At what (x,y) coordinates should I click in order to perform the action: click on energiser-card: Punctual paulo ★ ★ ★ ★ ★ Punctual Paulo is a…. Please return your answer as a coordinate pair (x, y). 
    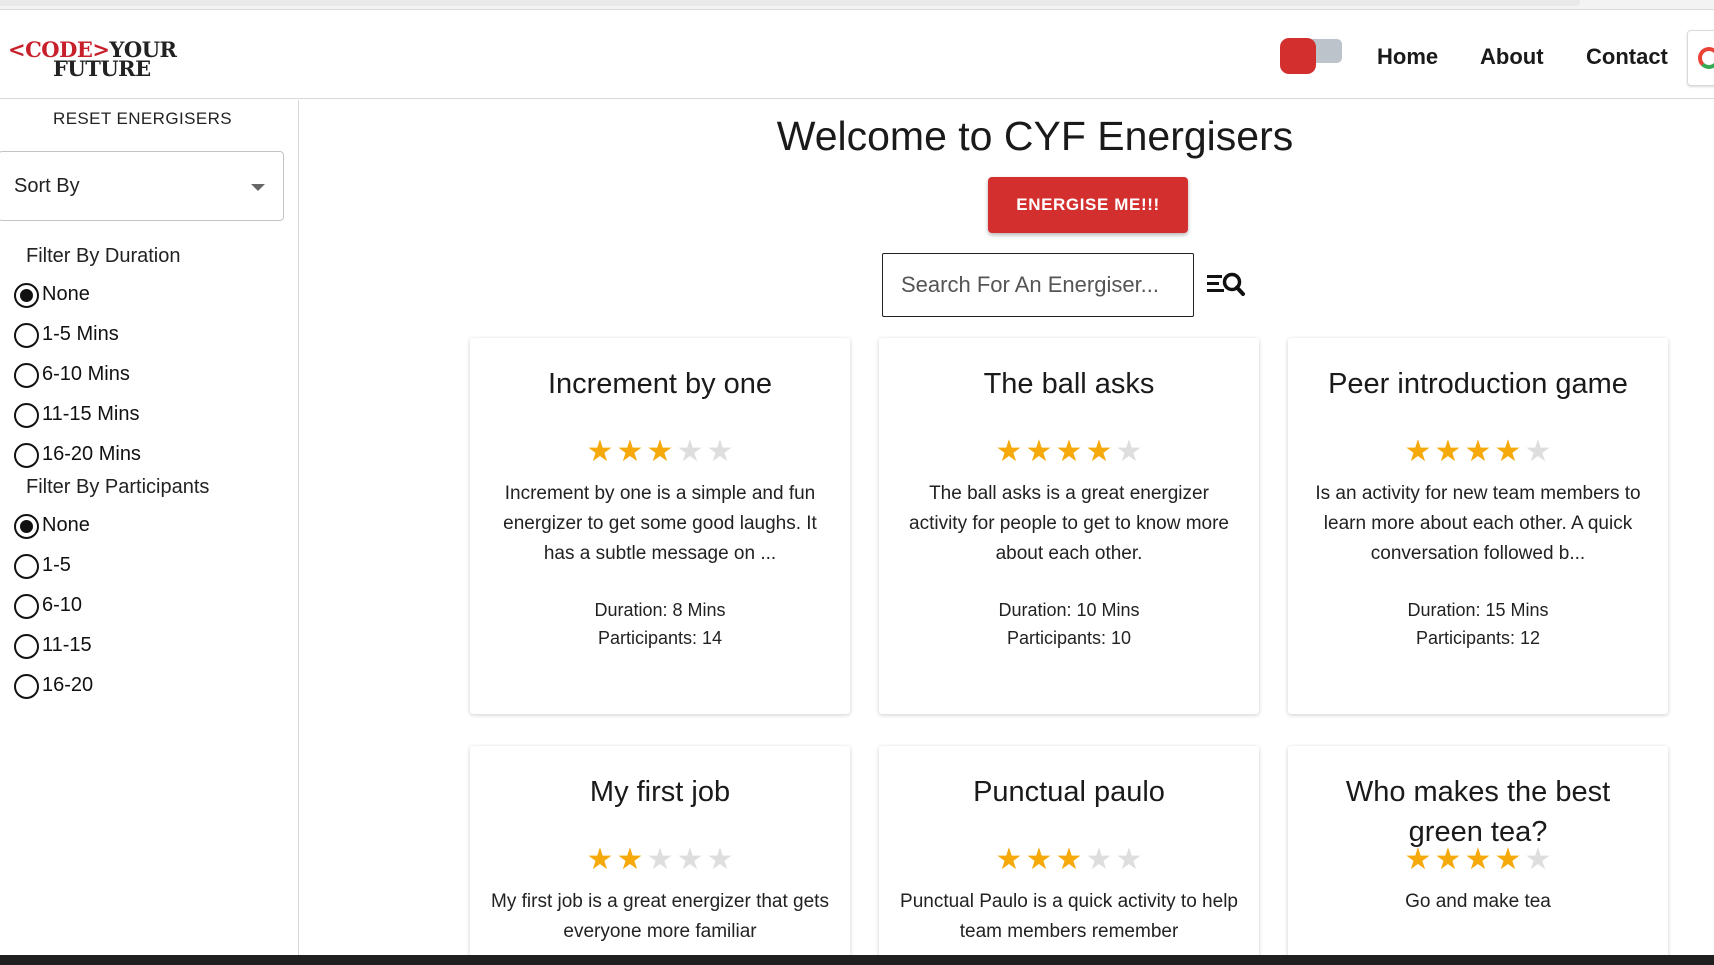
    Looking at the image, I should click on (1069, 850).